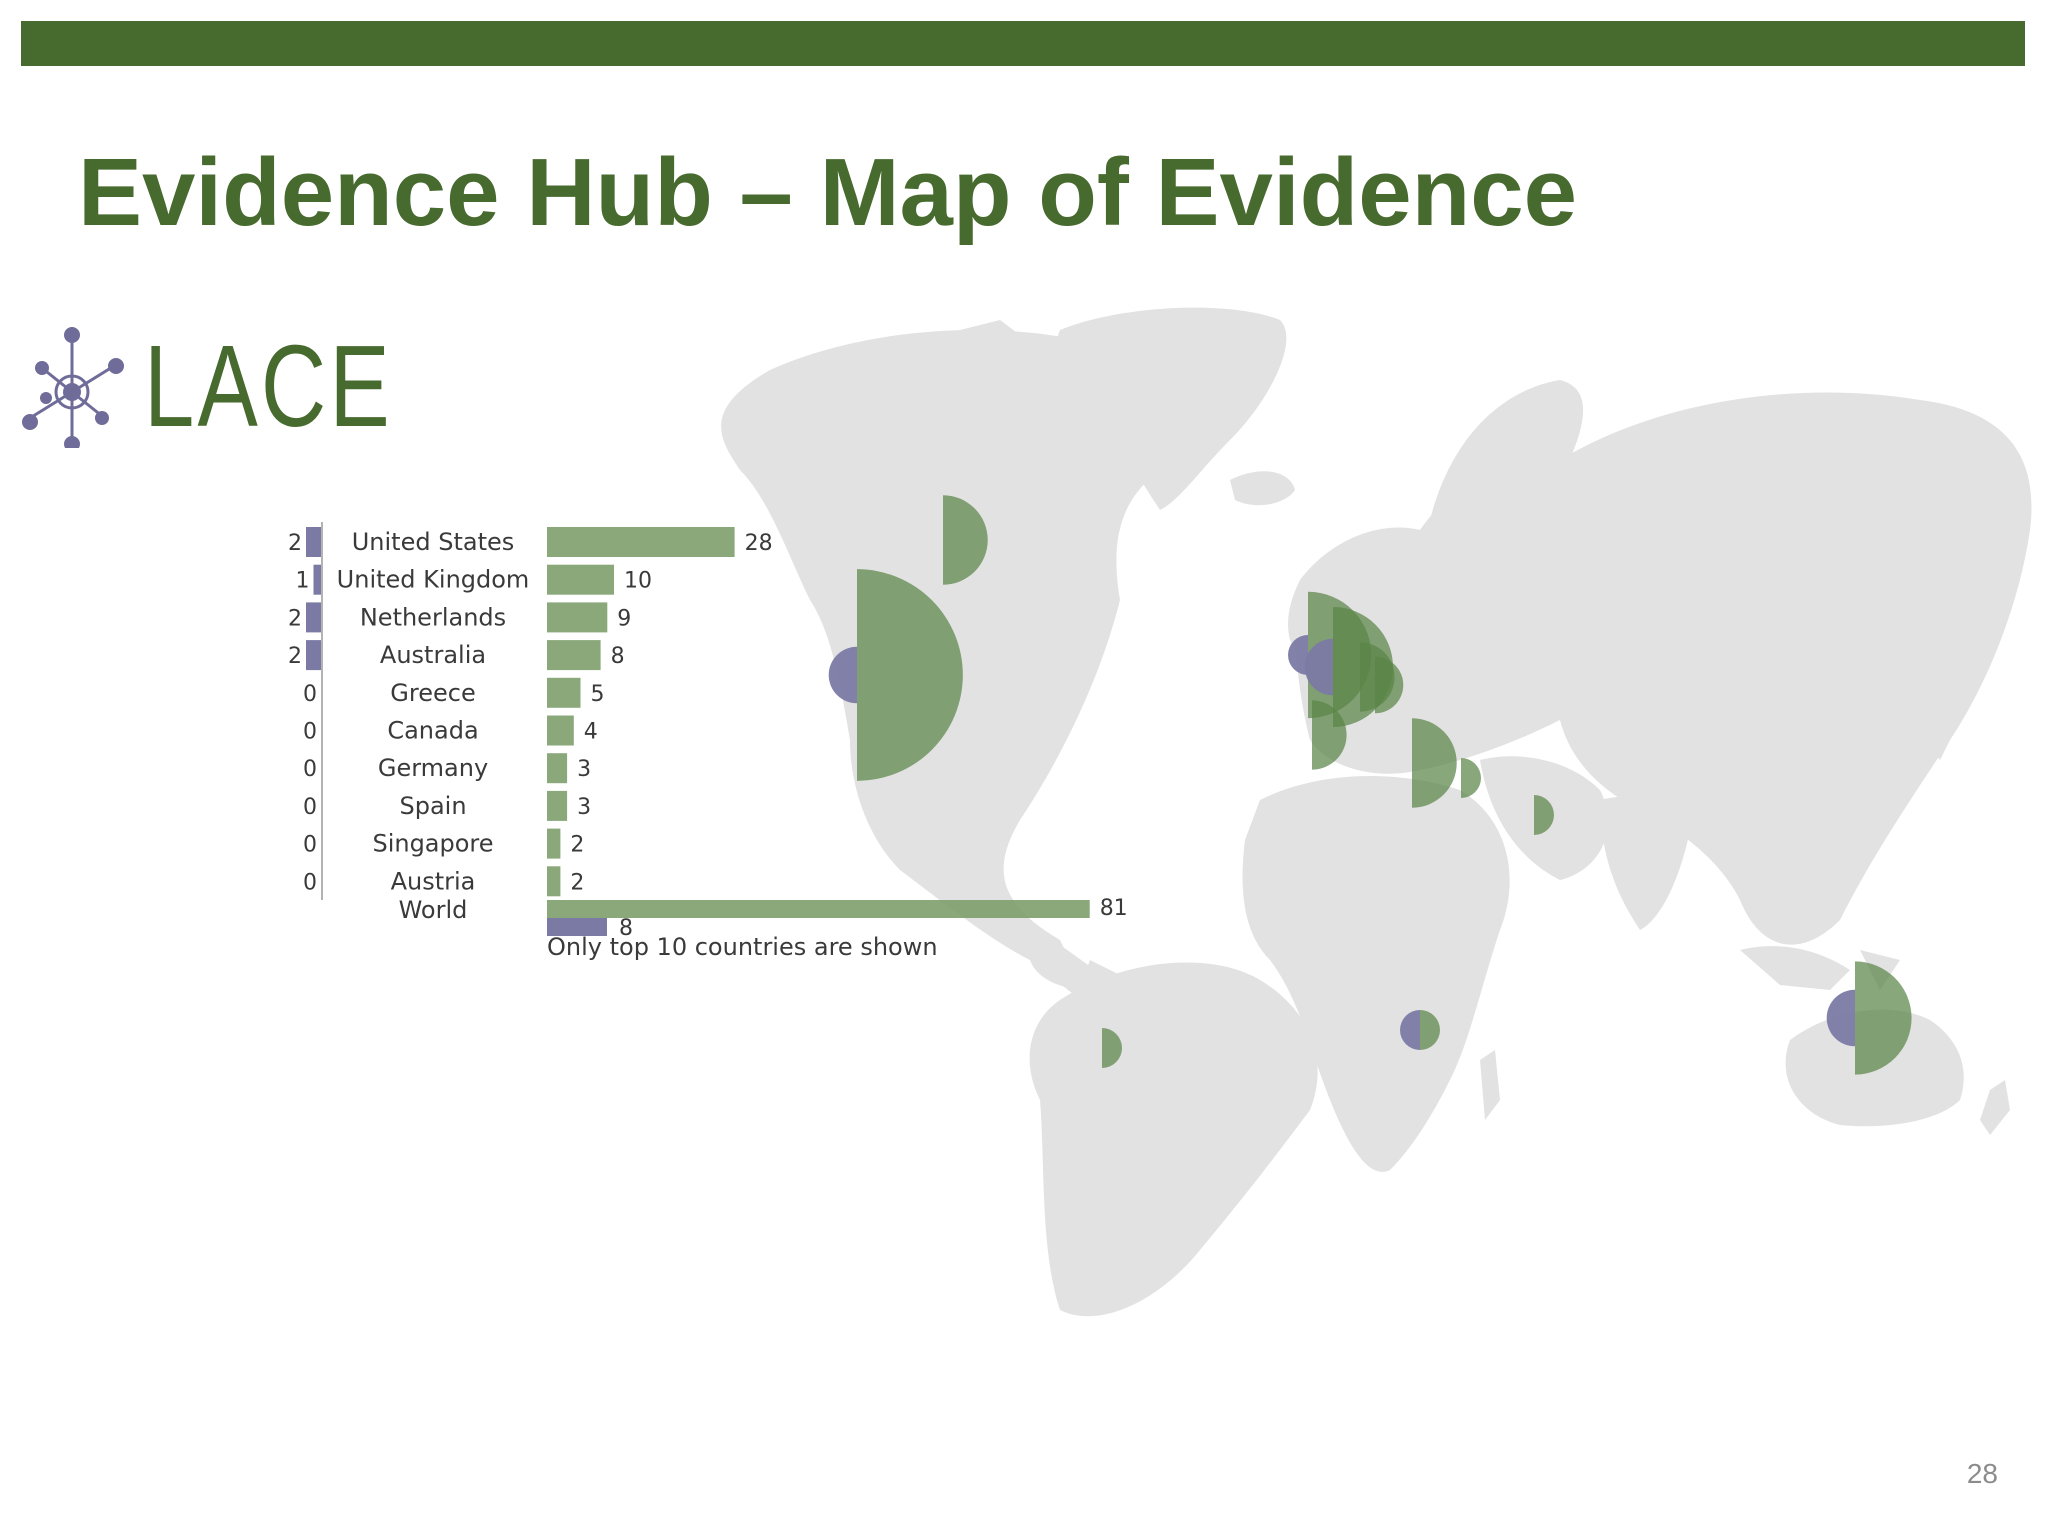  What do you see at coordinates (310, 845) in the screenshot?
I see `bar-value-purple-singapore: 0` at bounding box center [310, 845].